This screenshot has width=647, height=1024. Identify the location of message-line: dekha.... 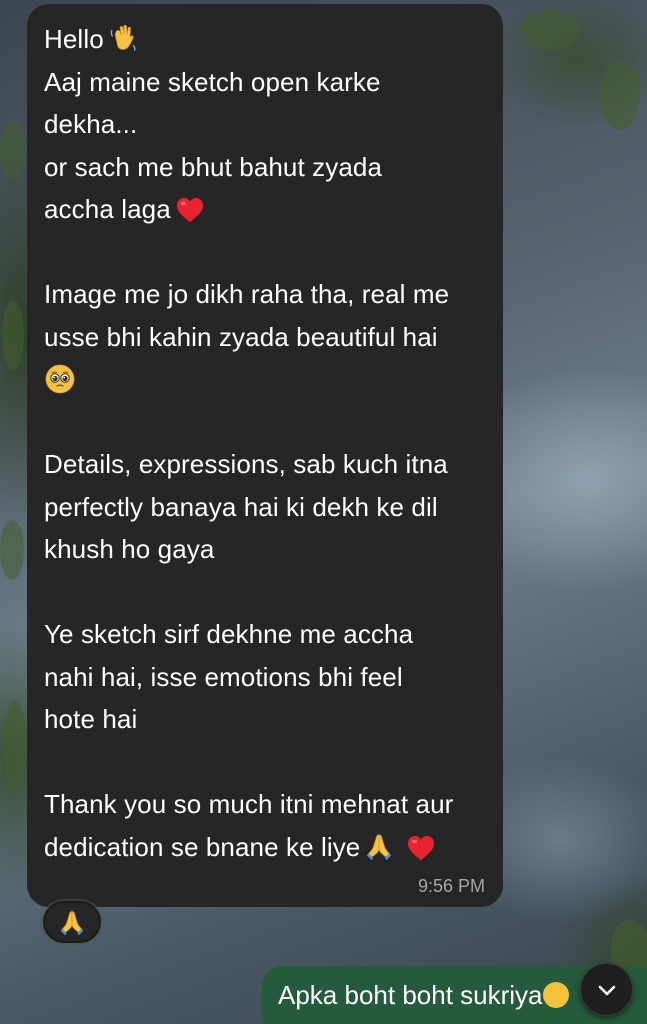
(91, 124).